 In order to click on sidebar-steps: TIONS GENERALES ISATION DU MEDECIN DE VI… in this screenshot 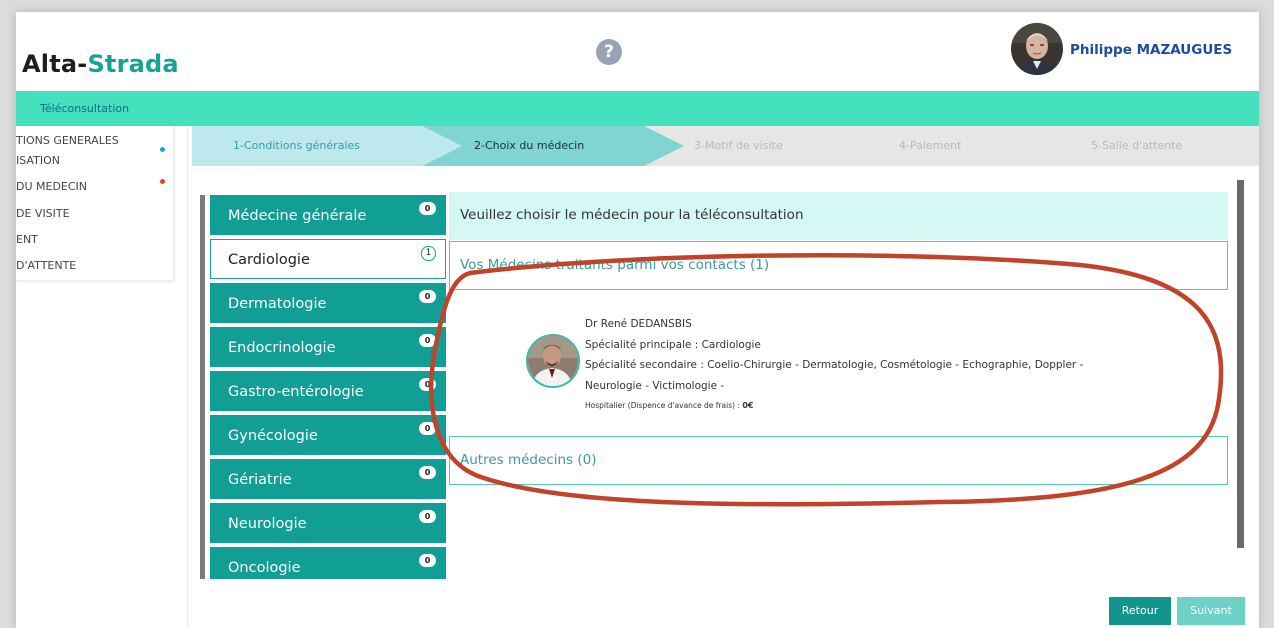, I will do `click(95, 203)`.